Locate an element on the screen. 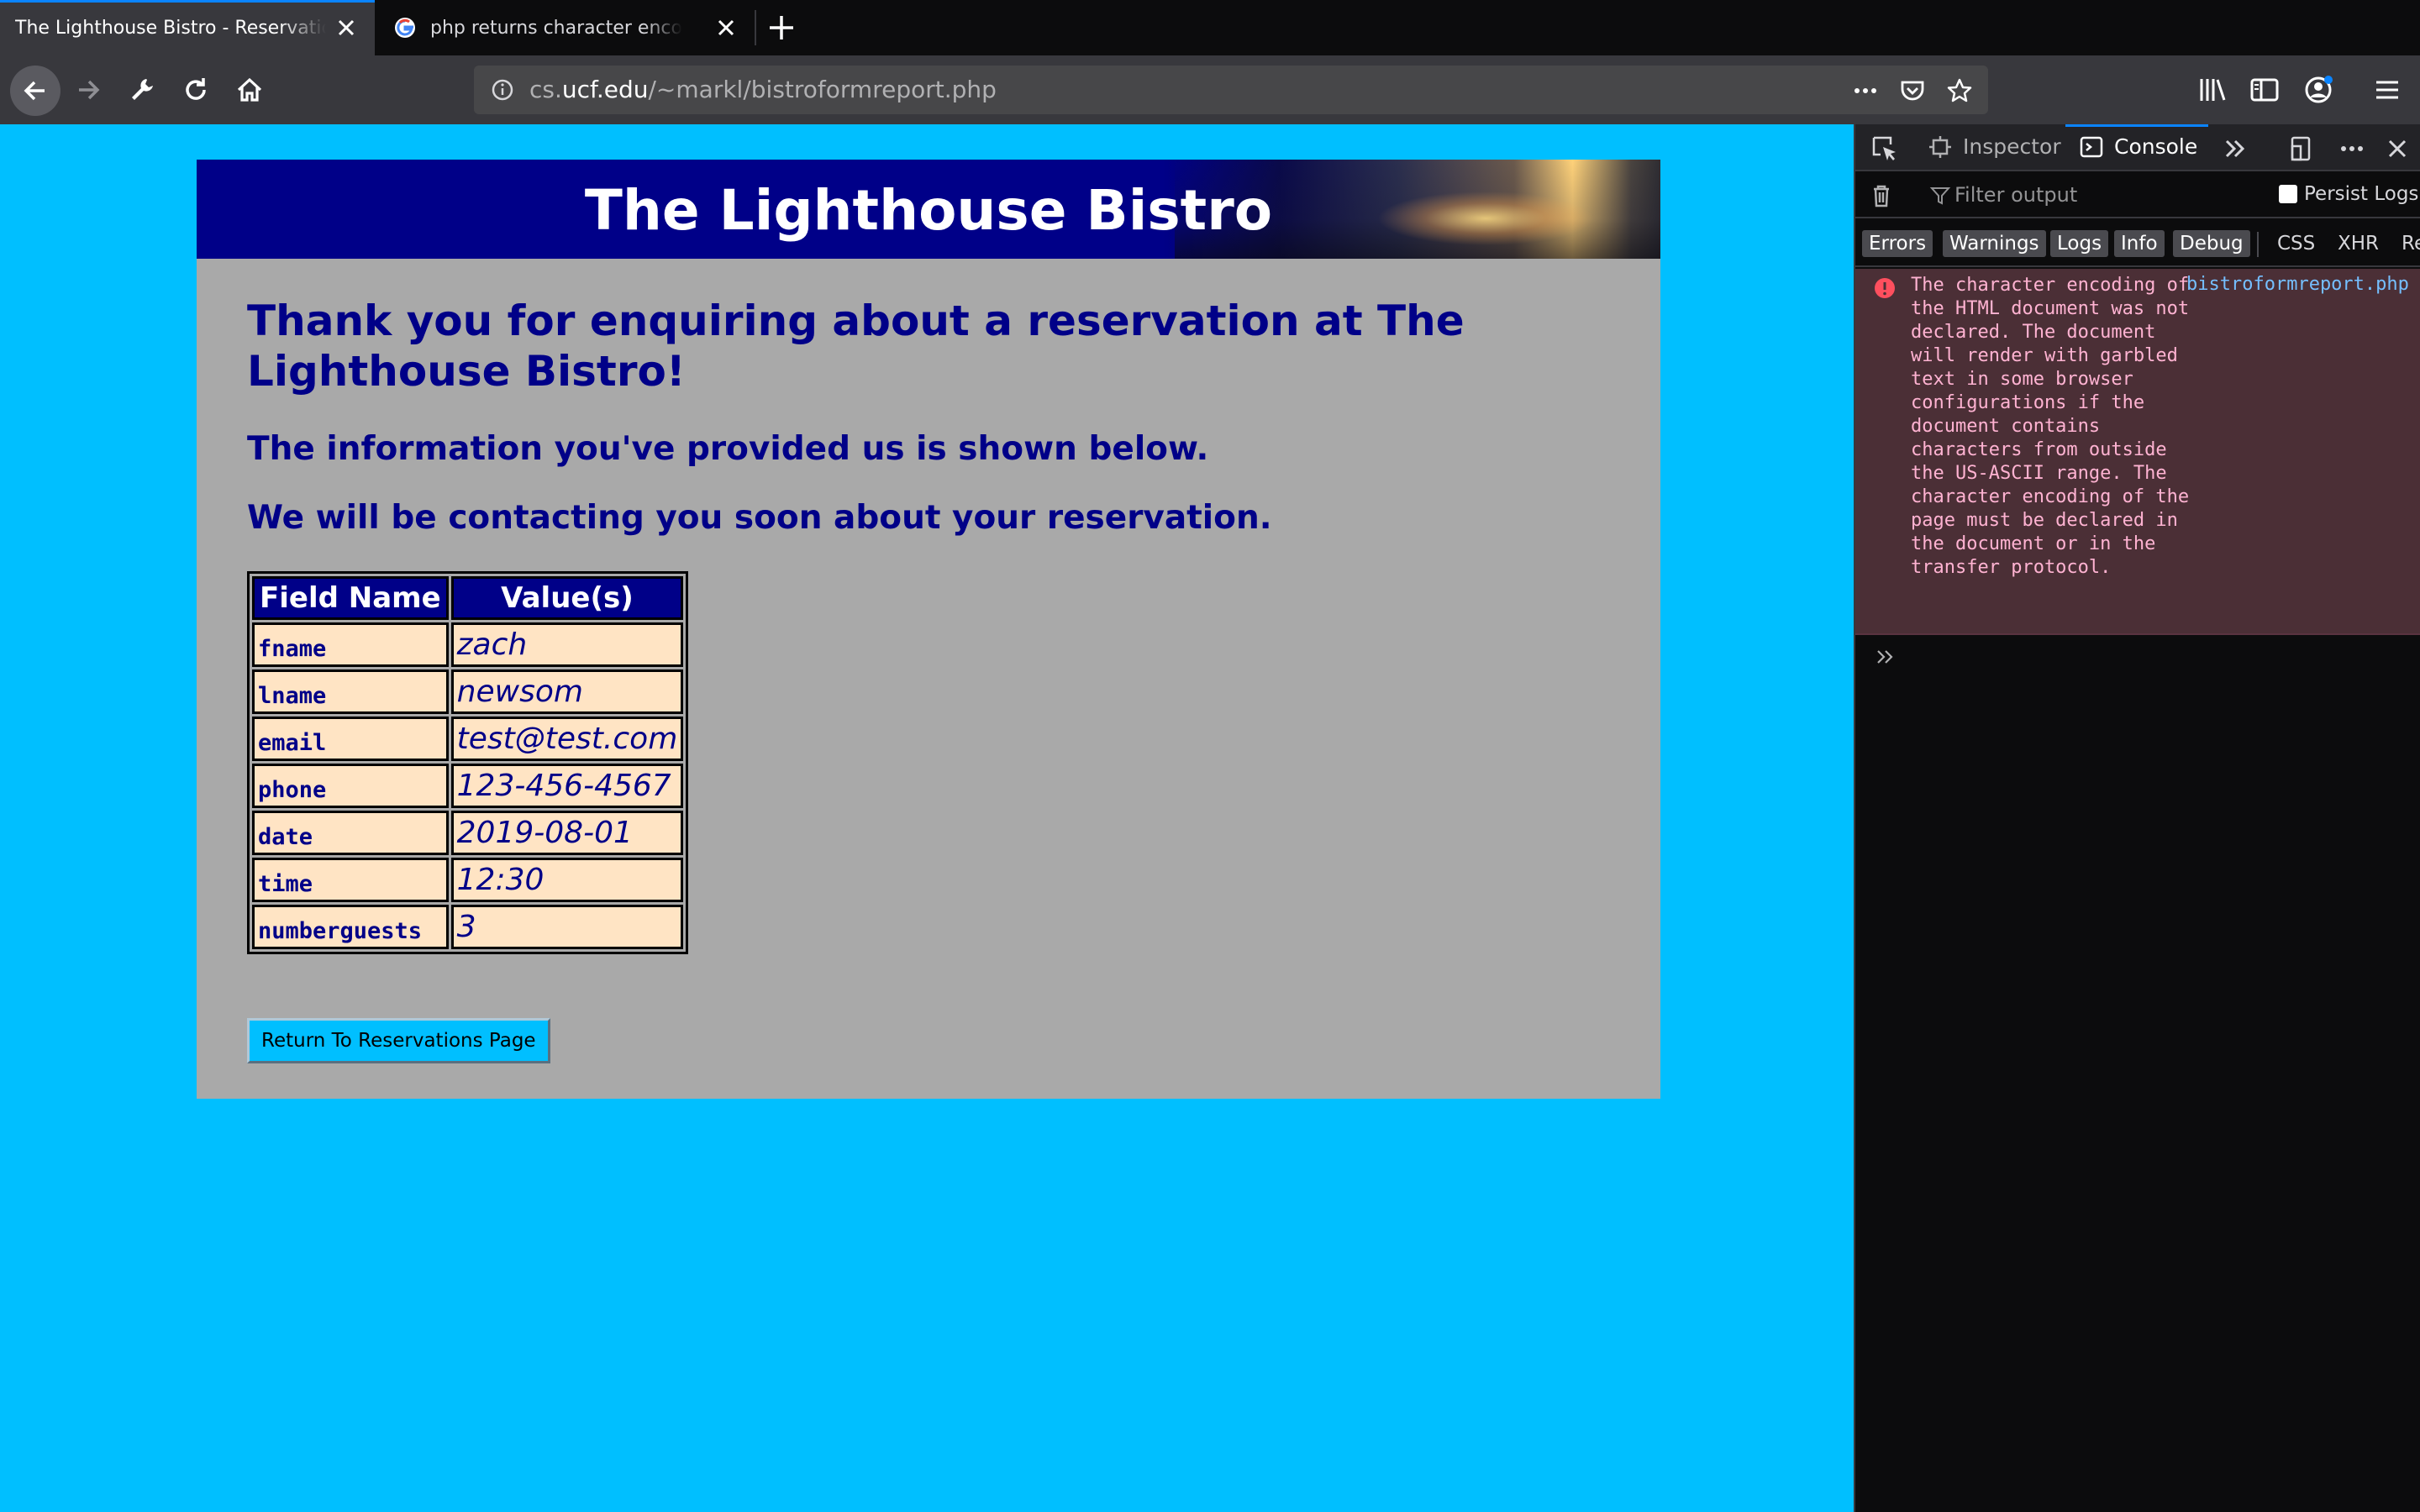 The image size is (2420, 1512). field-name-cell: lname is located at coordinates (351, 691).